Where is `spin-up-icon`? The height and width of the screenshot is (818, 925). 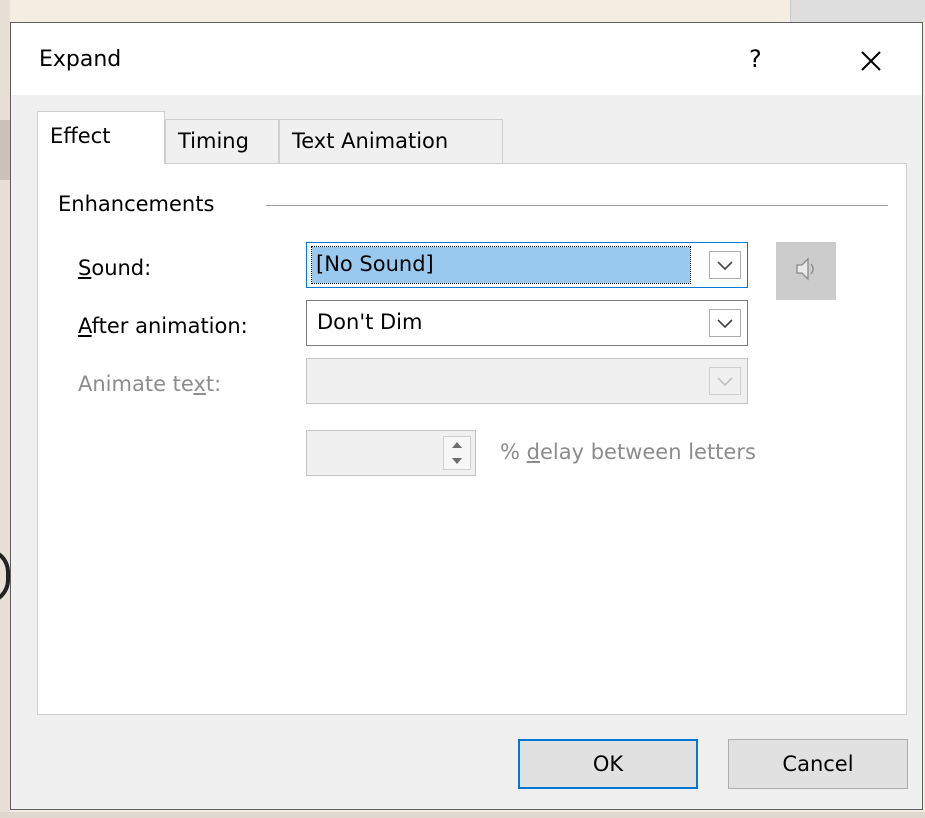 spin-up-icon is located at coordinates (457, 445).